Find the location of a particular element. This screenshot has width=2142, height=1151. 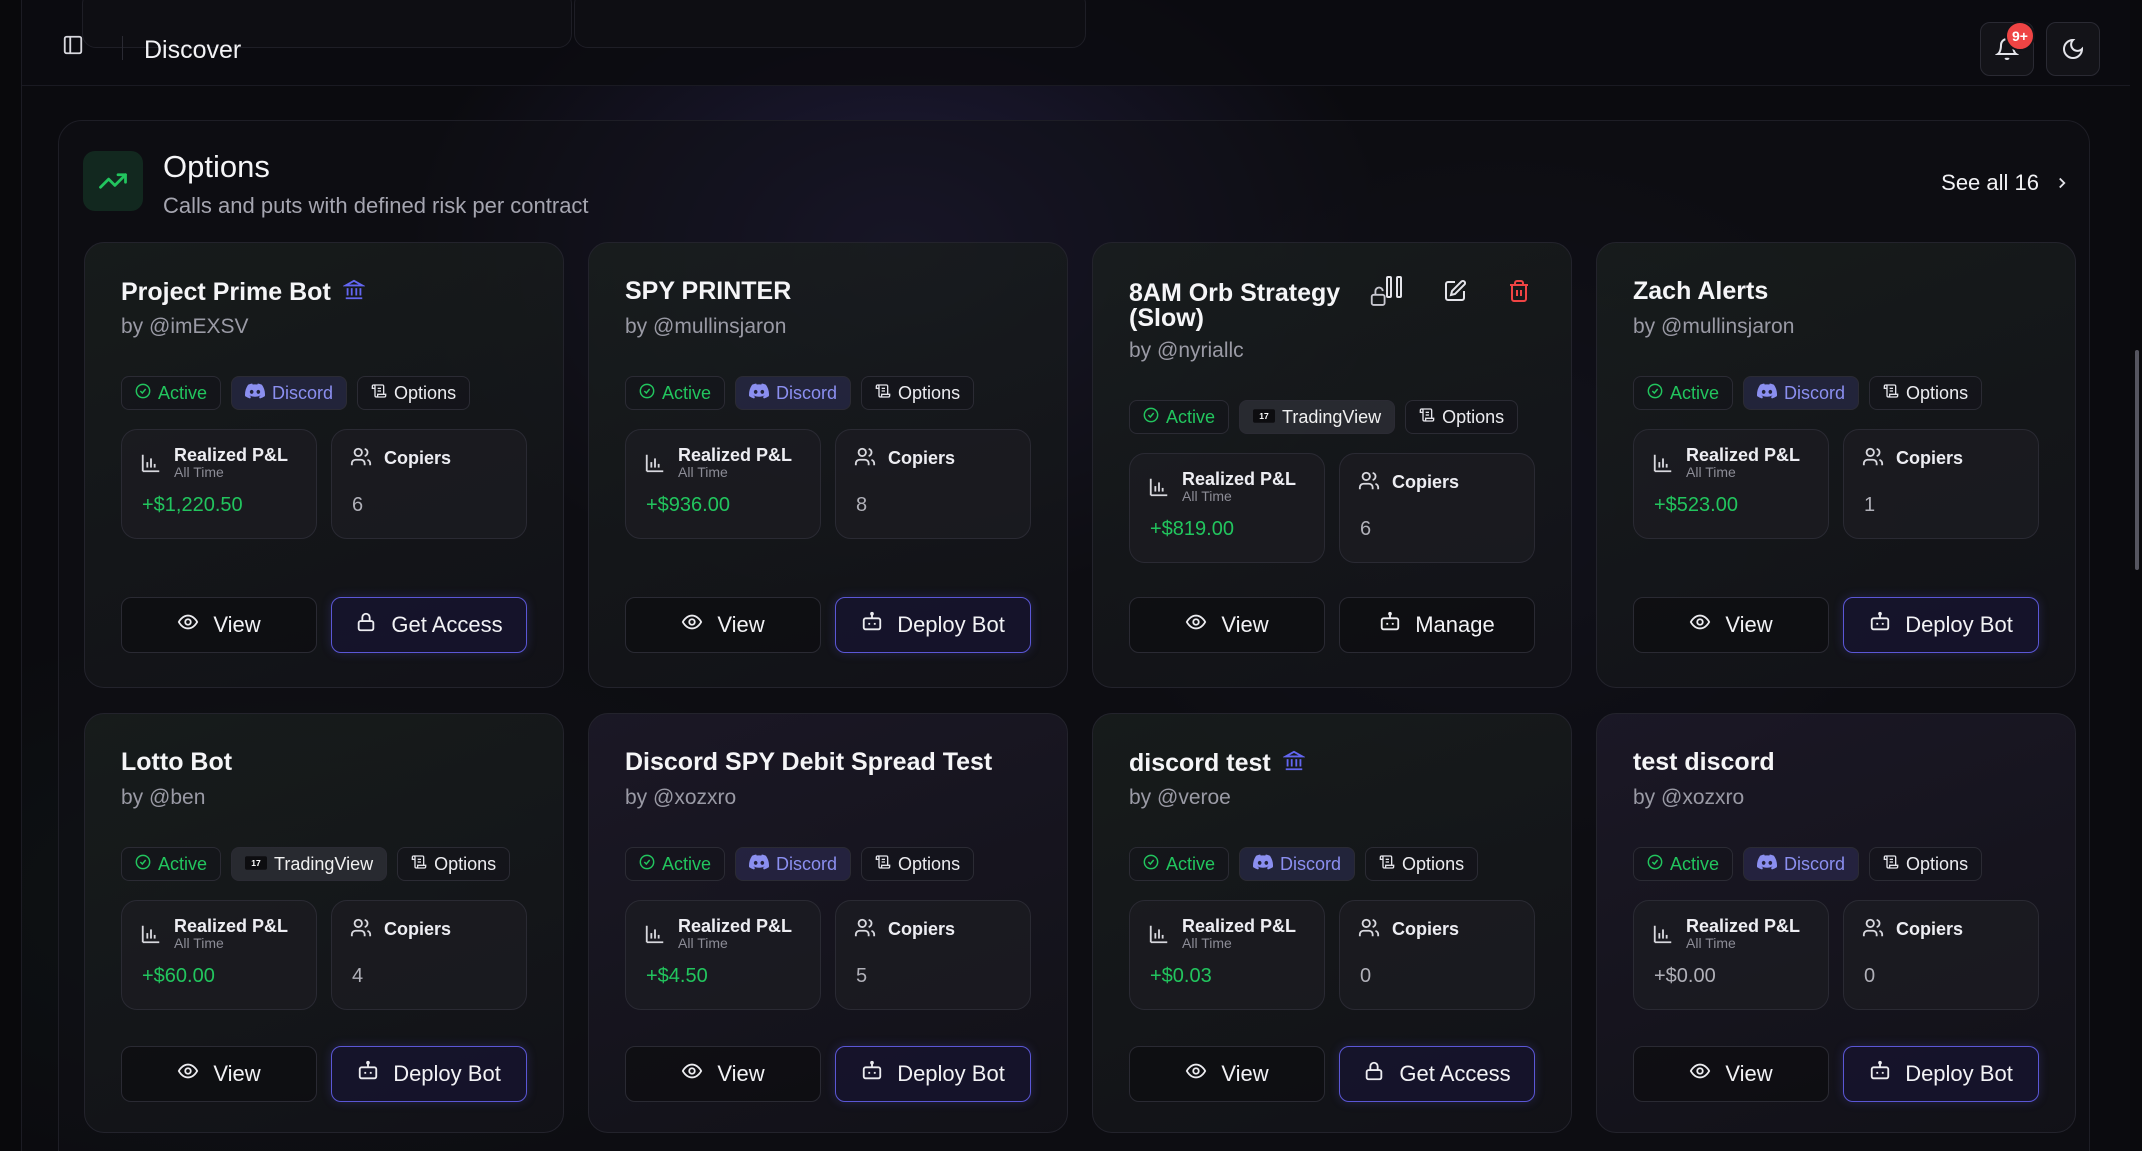

card-author: by @imEXSV is located at coordinates (185, 326).